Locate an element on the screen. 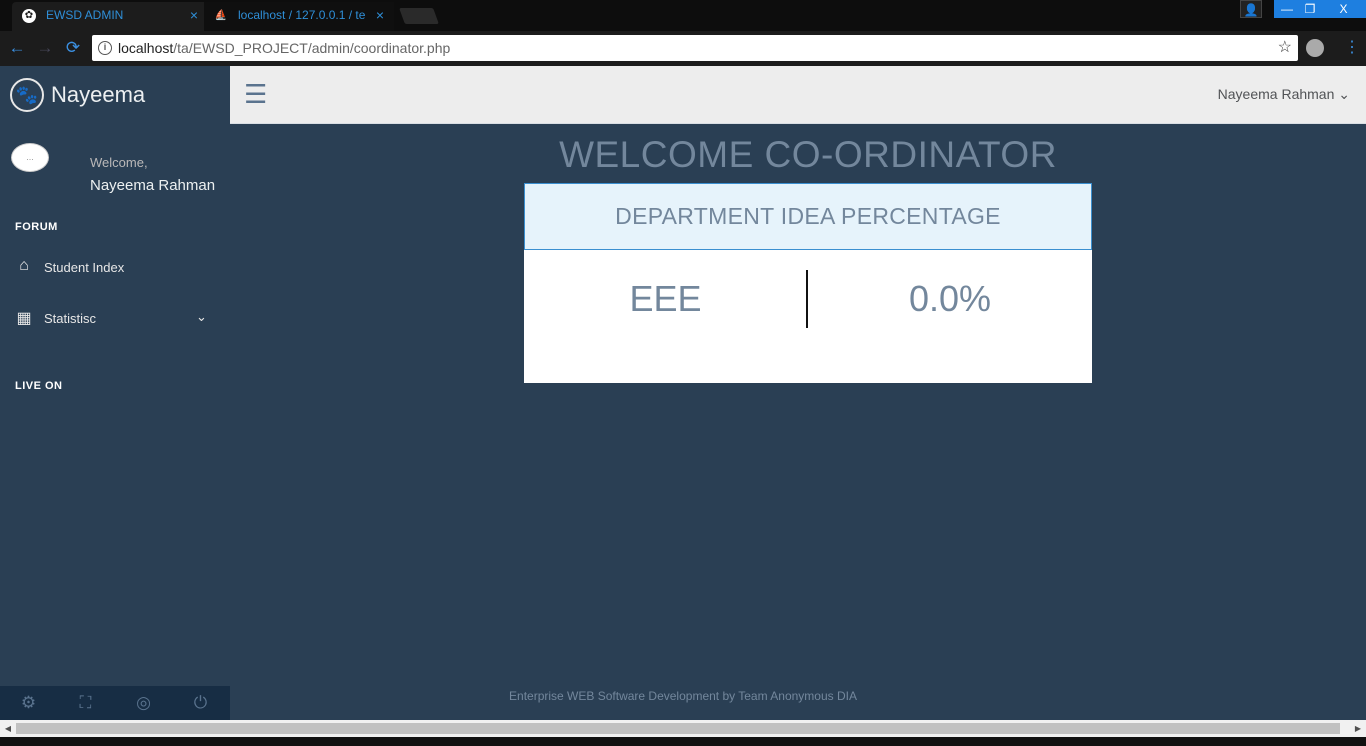 This screenshot has height=746, width=1366. page-title: WELCOME CO-ORDINATOR is located at coordinates (808, 154).